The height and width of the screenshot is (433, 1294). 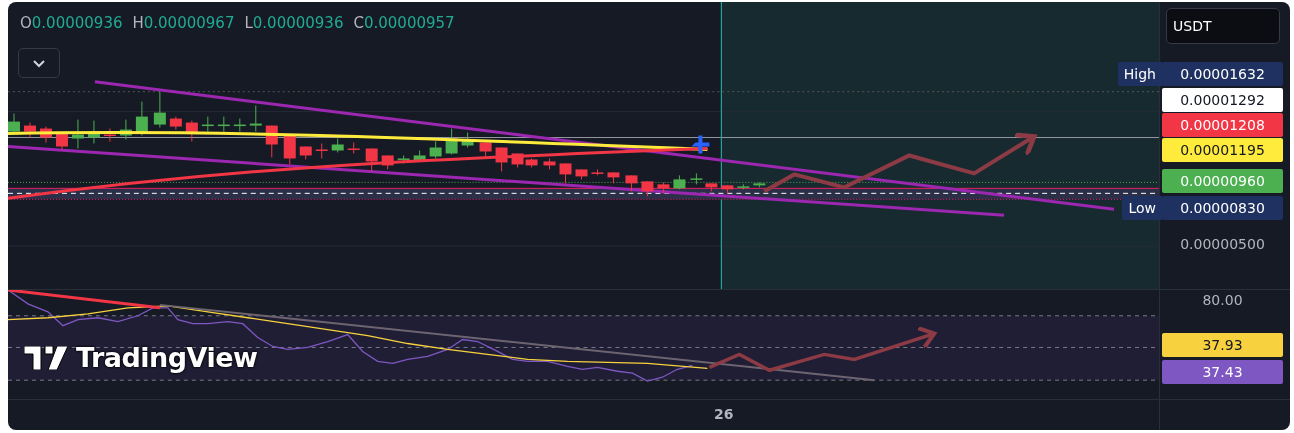 What do you see at coordinates (189, 23) in the screenshot?
I see `legend-value: 0.00000967` at bounding box center [189, 23].